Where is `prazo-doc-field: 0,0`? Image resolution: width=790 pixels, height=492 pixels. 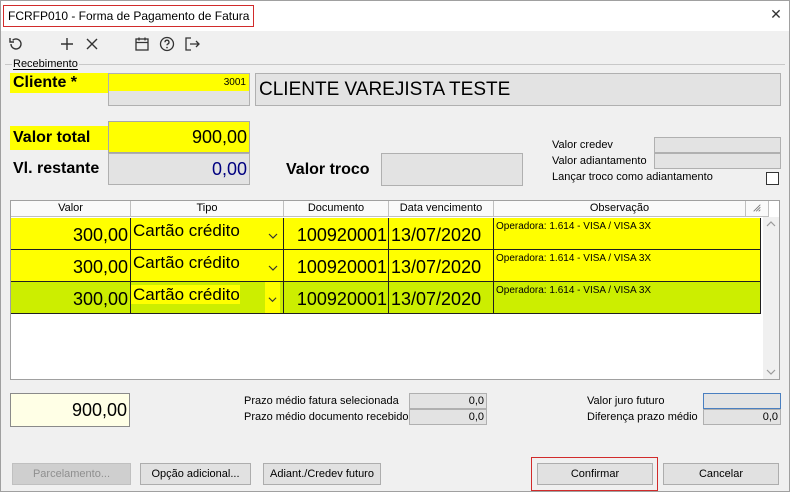 prazo-doc-field: 0,0 is located at coordinates (448, 417).